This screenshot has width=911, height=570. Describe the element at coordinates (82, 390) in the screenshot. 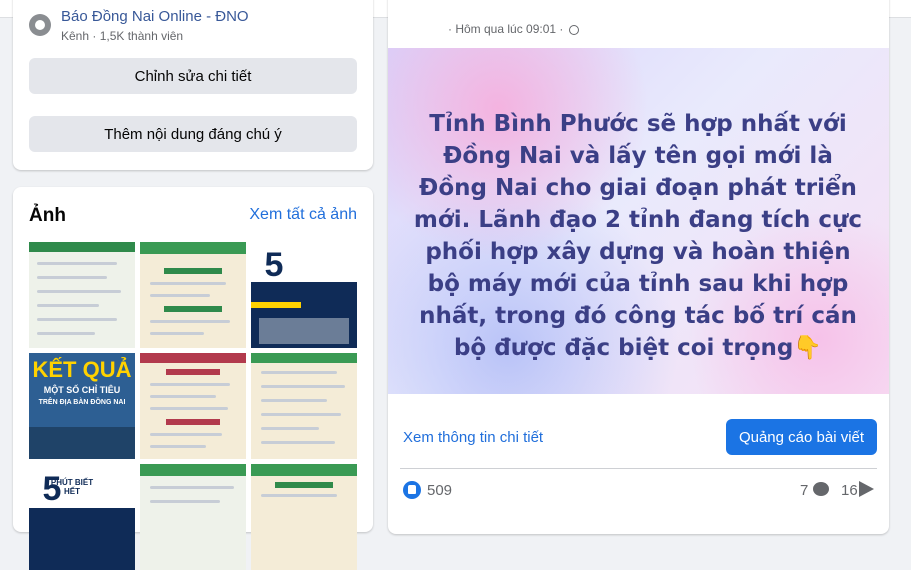

I see `thumb-subtitle: MỘT SỐ CHỈ TIÊU` at that location.